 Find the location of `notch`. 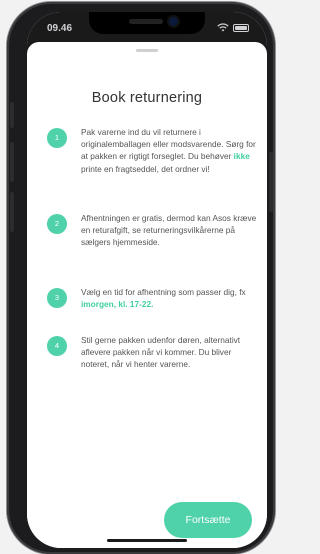

notch is located at coordinates (147, 23).